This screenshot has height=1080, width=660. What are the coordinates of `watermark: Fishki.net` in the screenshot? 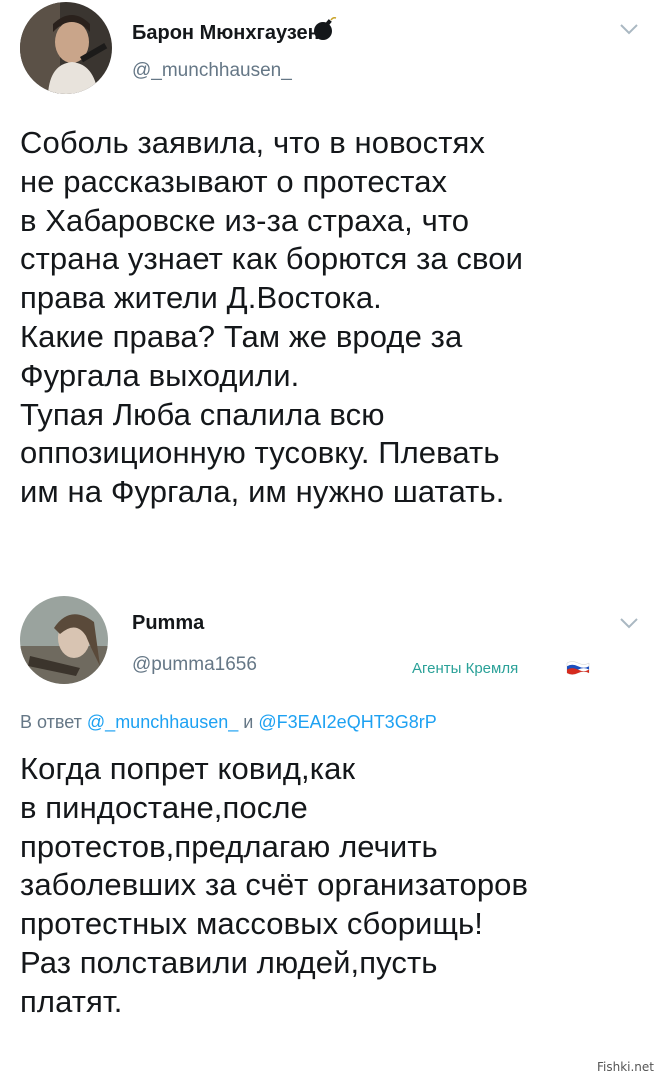 It's located at (625, 1067).